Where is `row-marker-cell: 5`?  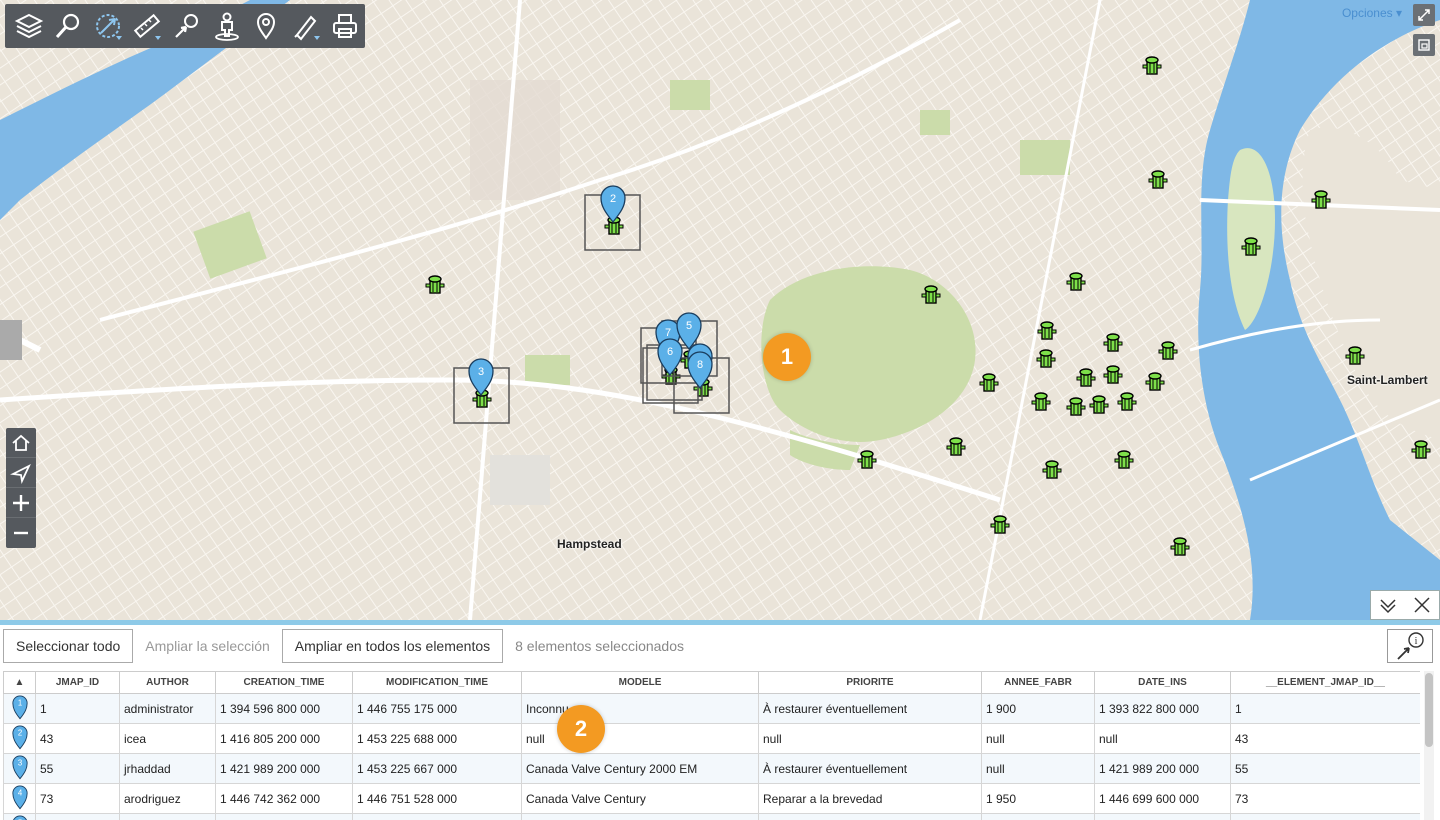
row-marker-cell: 5 is located at coordinates (19, 816).